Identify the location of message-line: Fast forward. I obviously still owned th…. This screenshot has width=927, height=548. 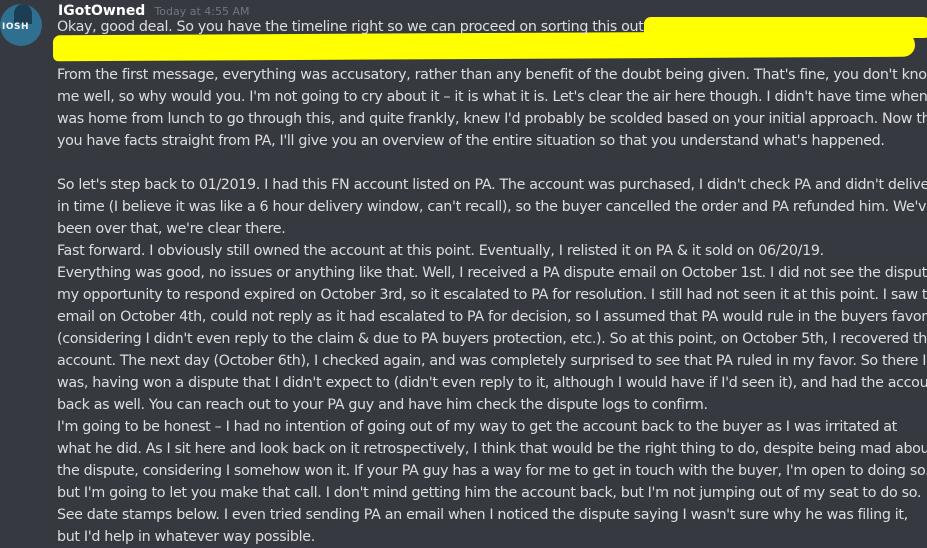
(490, 251).